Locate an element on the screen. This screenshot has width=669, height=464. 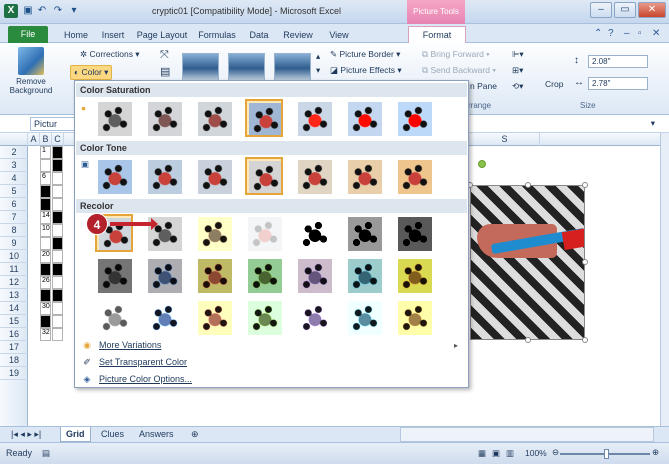
styles-scroll-down-icon: ▾ is located at coordinates (318, 70).